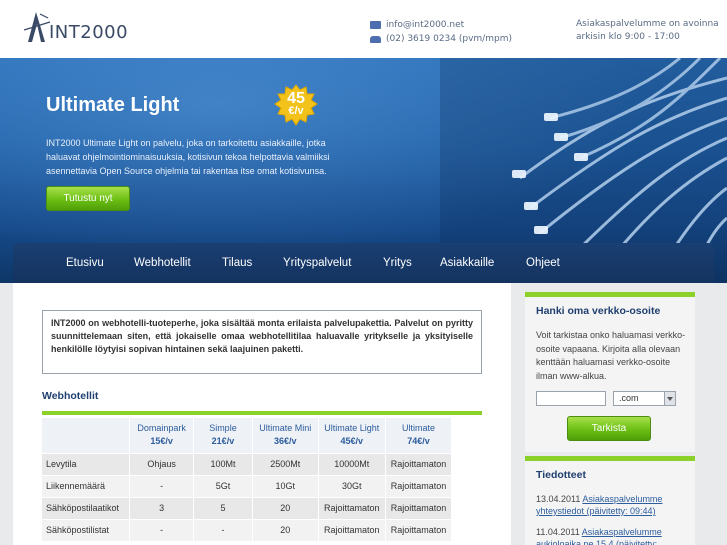 The image size is (727, 545). Describe the element at coordinates (561, 475) in the screenshot. I see `news-box-title: Tiedotteet` at that location.